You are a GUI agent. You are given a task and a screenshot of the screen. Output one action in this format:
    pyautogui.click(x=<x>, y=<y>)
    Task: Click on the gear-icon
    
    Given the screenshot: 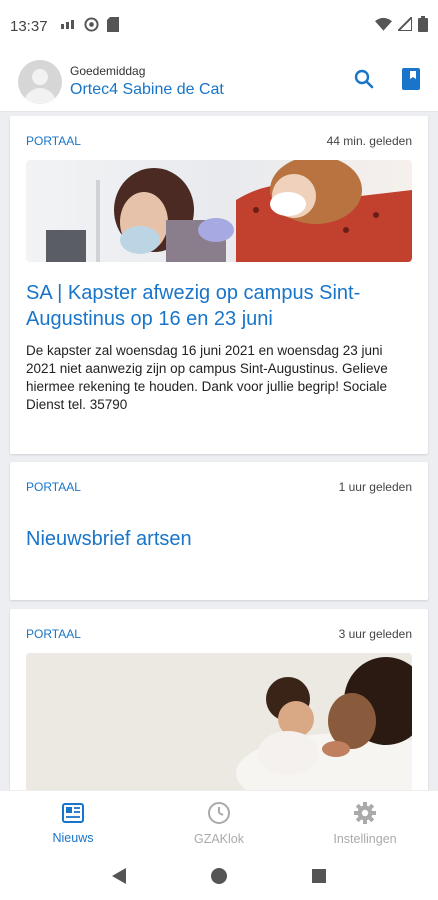 What is the action you would take?
    pyautogui.click(x=365, y=814)
    